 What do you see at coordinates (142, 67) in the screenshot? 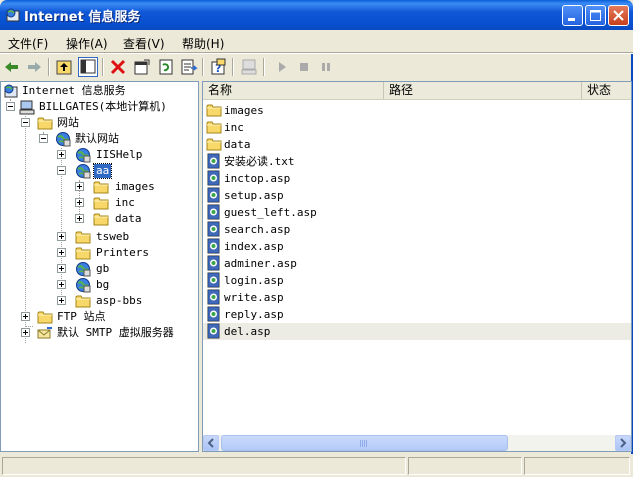
I see `properties-icon` at bounding box center [142, 67].